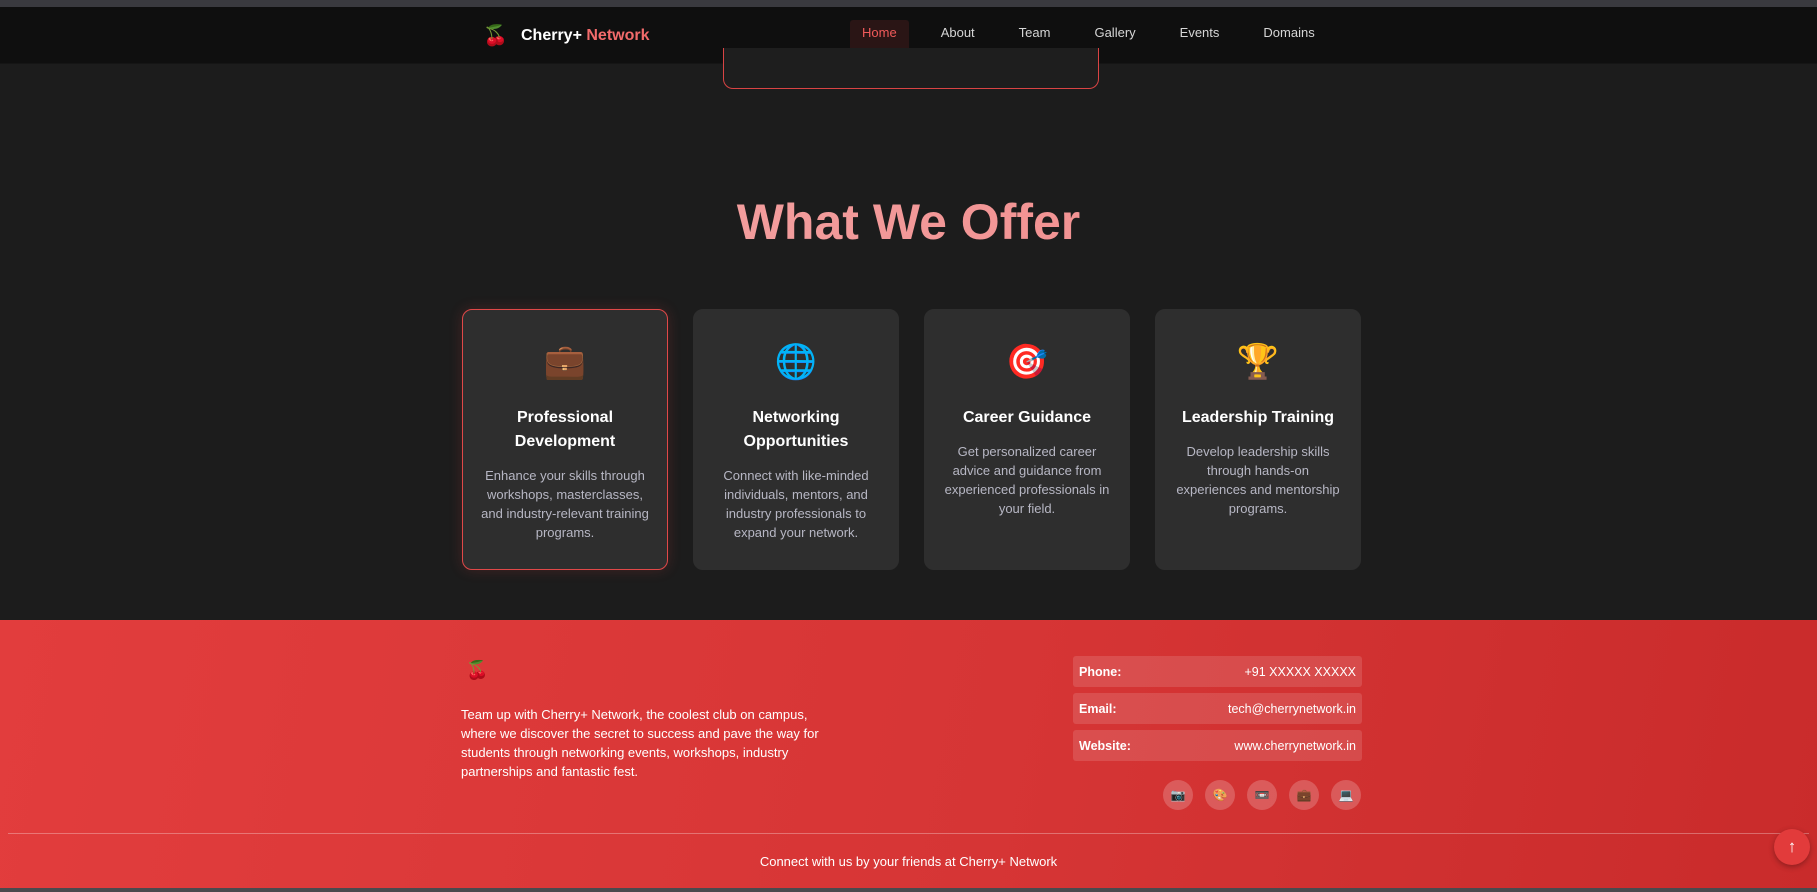 This screenshot has width=1817, height=892. I want to click on offer-title: Professional Development, so click(565, 429).